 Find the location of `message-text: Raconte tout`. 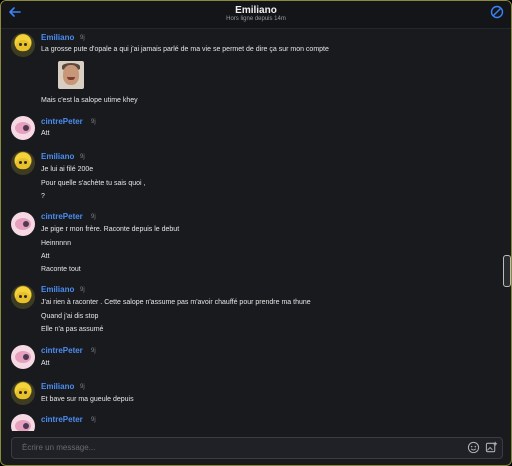

message-text: Raconte tout is located at coordinates (61, 269).